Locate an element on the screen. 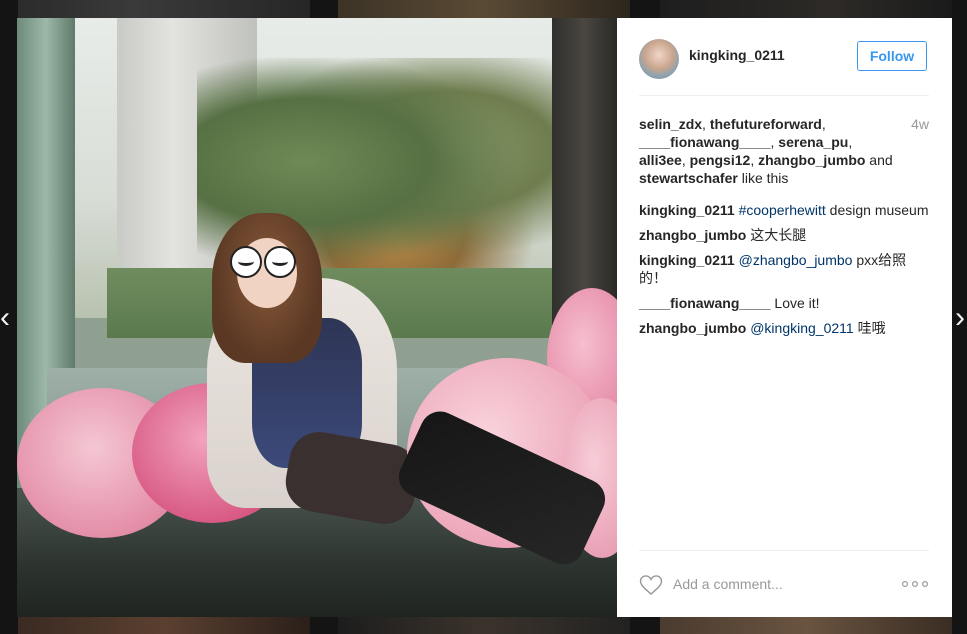 The width and height of the screenshot is (967, 634). separator: and is located at coordinates (879, 160).